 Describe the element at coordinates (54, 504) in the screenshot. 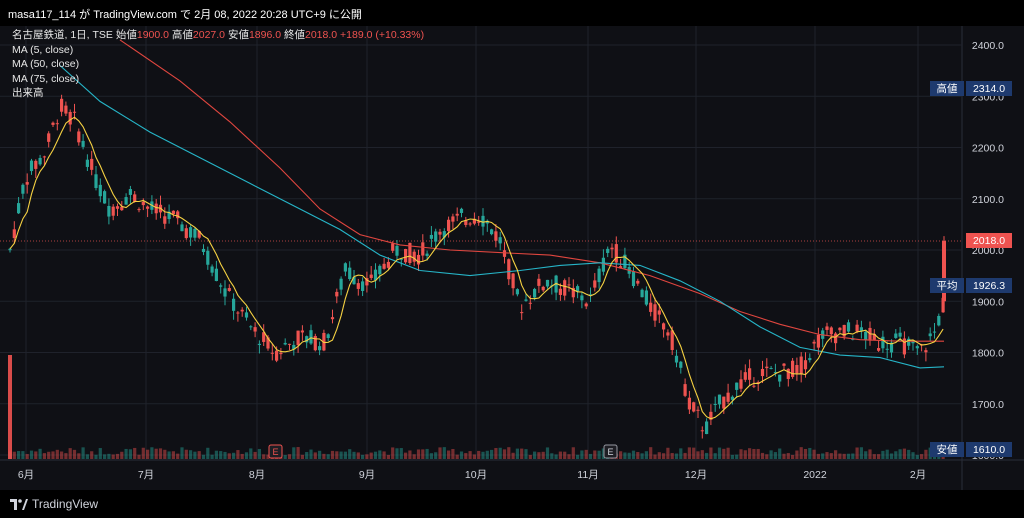

I see `tradingview-brand: TradingView` at that location.